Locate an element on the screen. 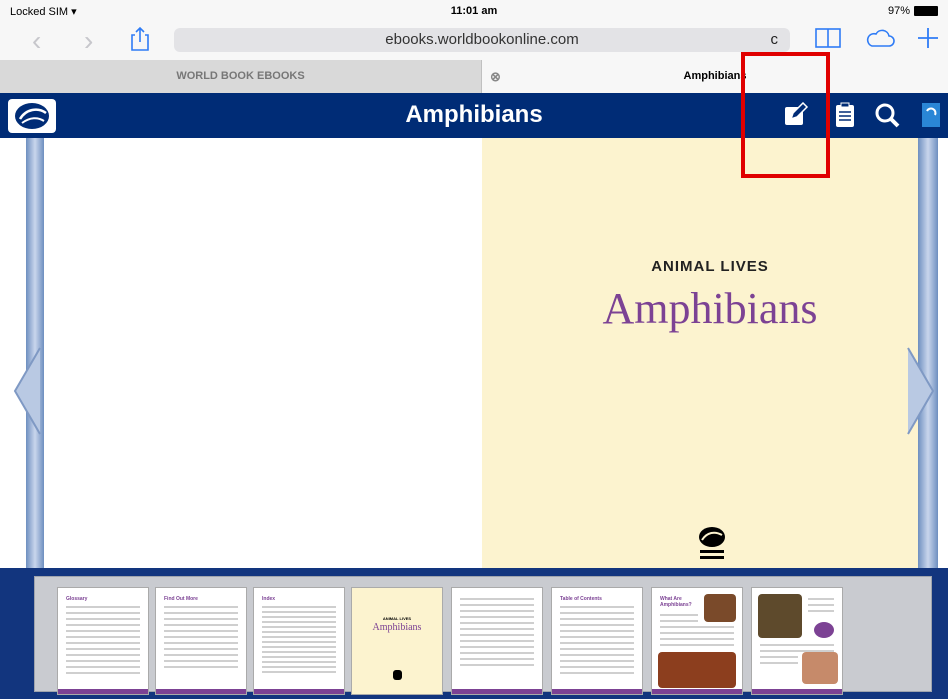  url-field: ebooks.worldbookonline.com c is located at coordinates (482, 40).